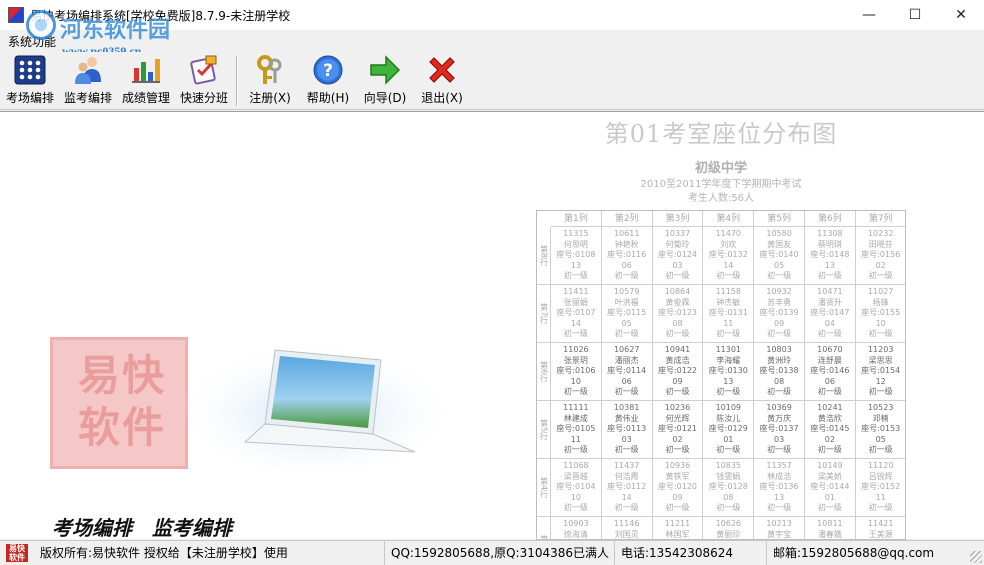 Image resolution: width=984 pixels, height=565 pixels. What do you see at coordinates (204, 81) in the screenshot?
I see `quick-class-split-button: 快速分班` at bounding box center [204, 81].